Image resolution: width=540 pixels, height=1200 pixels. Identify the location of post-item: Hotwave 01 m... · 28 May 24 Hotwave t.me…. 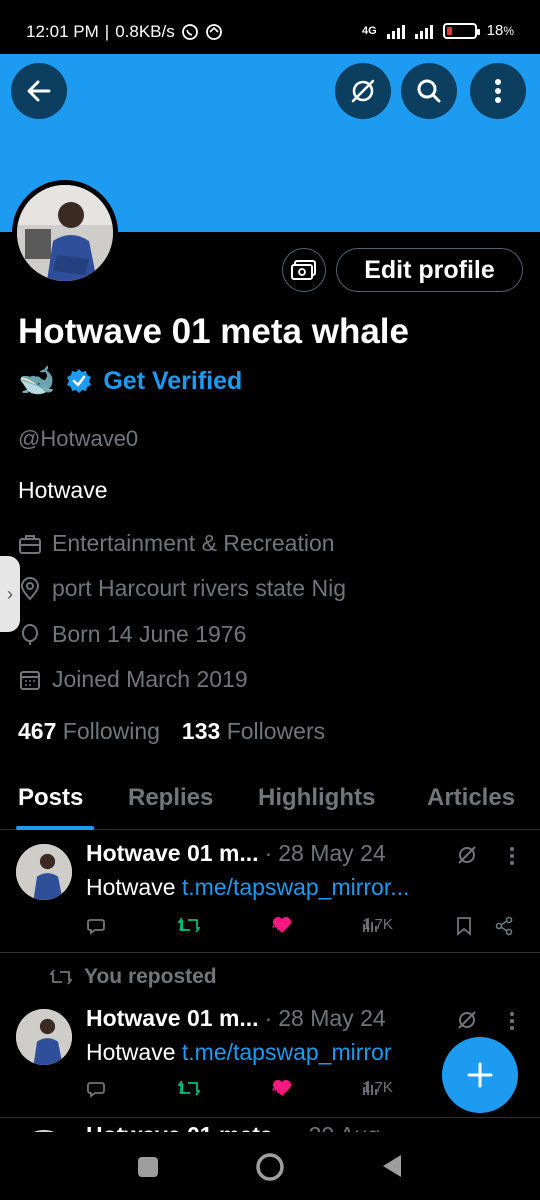
(270, 891).